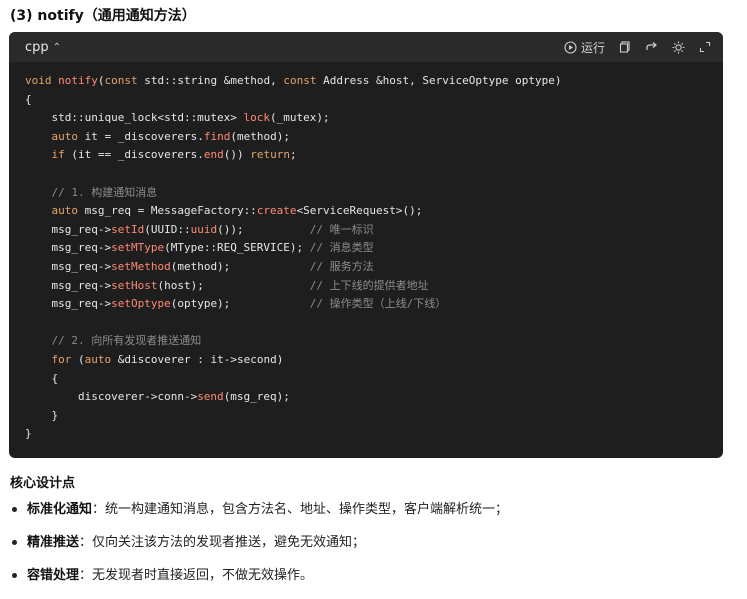  I want to click on list-item: 容错处理：无发现者时直接返回，不做无效操作。, so click(259, 575).